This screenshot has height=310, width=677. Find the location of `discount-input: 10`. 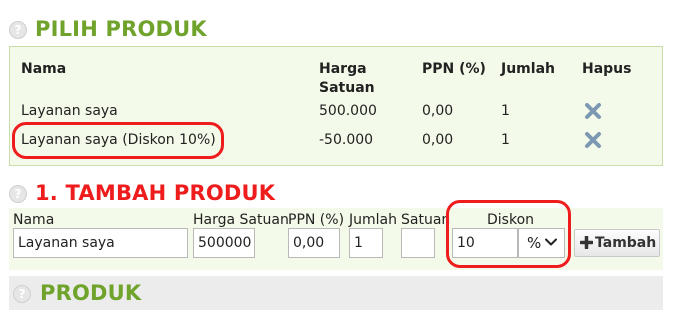

discount-input: 10 is located at coordinates (485, 243).